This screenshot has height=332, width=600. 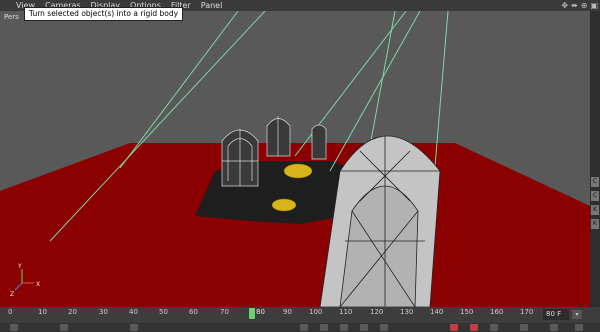 What do you see at coordinates (595, 196) in the screenshot?
I see `strip-tab-c2: C` at bounding box center [595, 196].